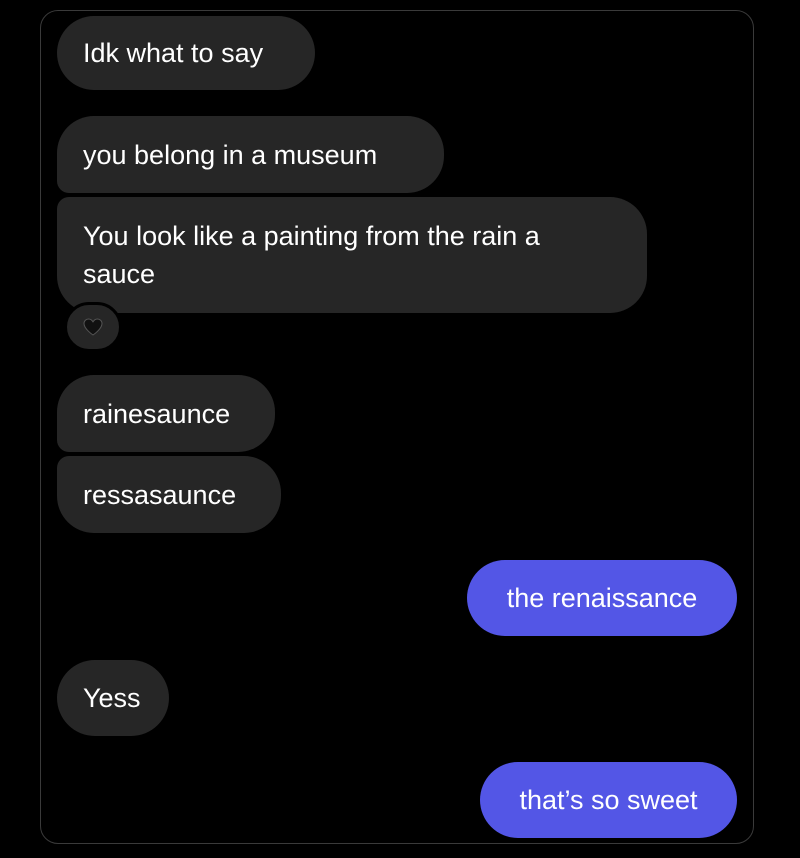 The height and width of the screenshot is (858, 800). I want to click on message-bubble-received: you belong in a museum, so click(250, 154).